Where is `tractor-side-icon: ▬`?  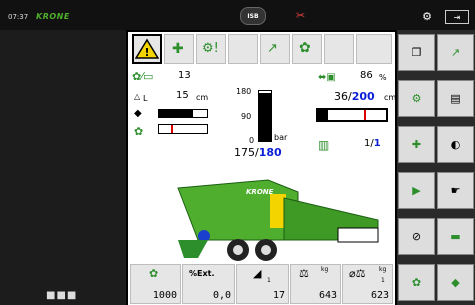
tractor-side-icon: ▬ is located at coordinates (455, 236).